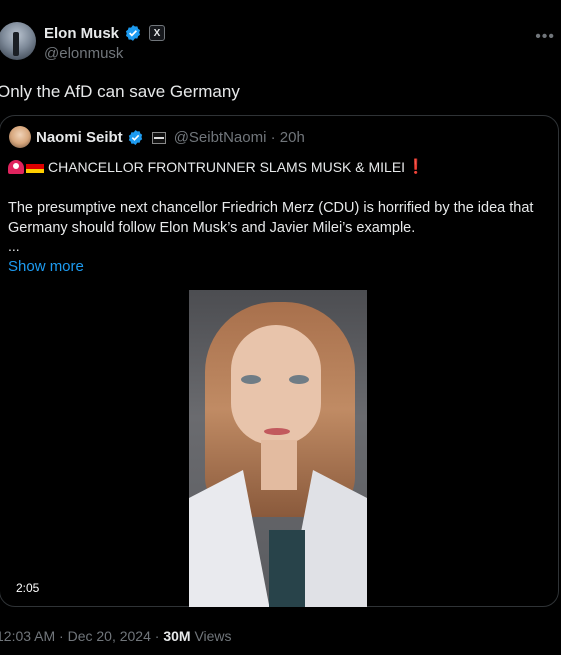  Describe the element at coordinates (158, 137) in the screenshot. I see `flag-icon` at that location.